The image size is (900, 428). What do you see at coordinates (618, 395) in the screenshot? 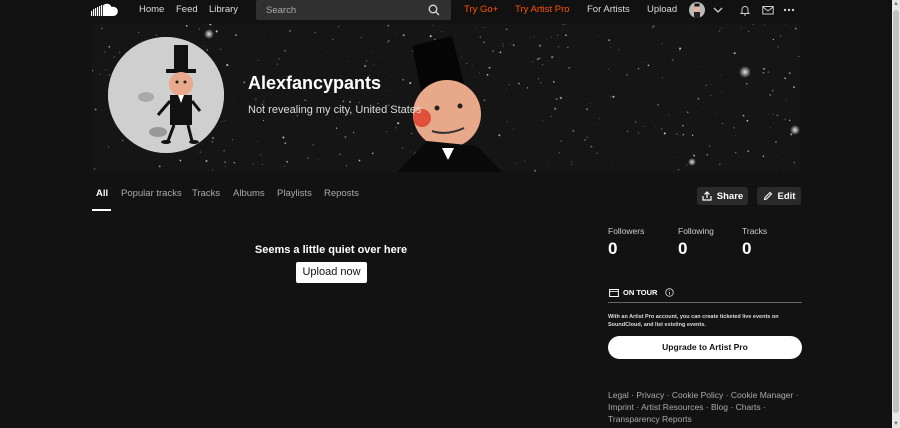
I see `footer-link-legal: Legal` at bounding box center [618, 395].